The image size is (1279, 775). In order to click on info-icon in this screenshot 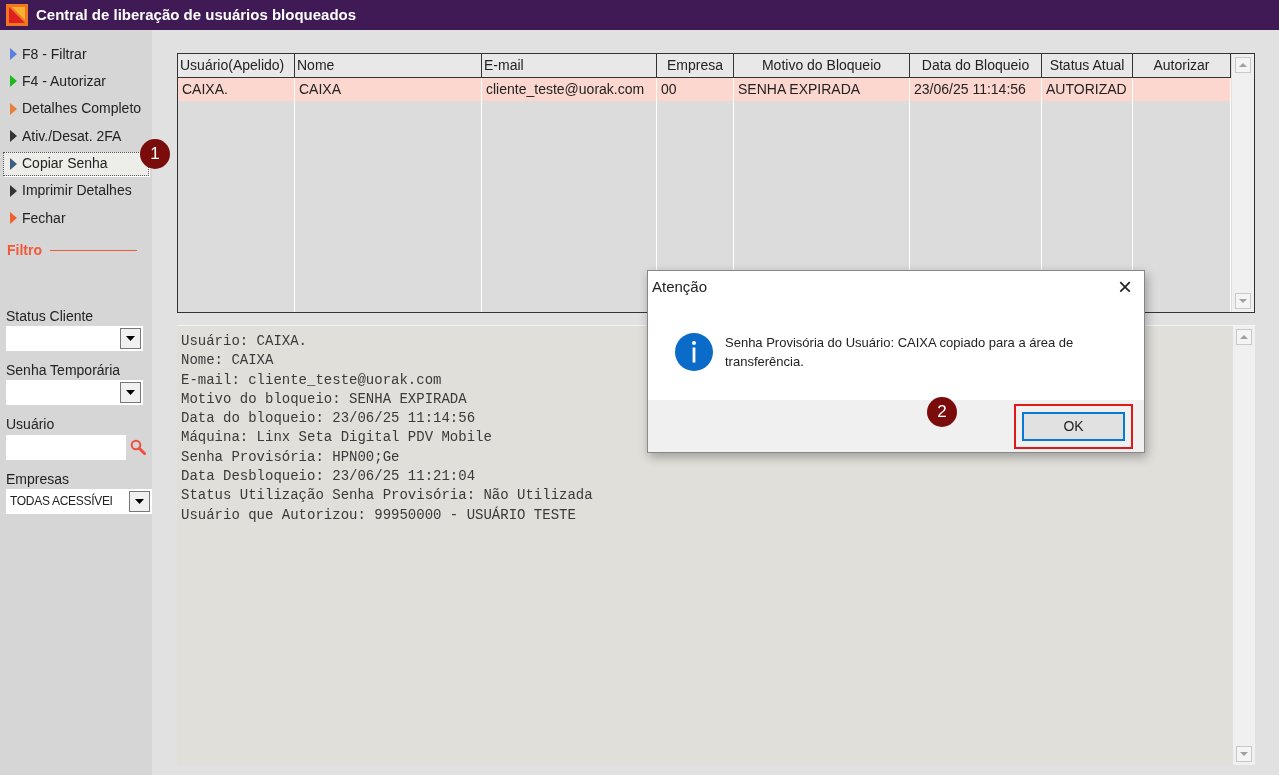, I will do `click(694, 351)`.